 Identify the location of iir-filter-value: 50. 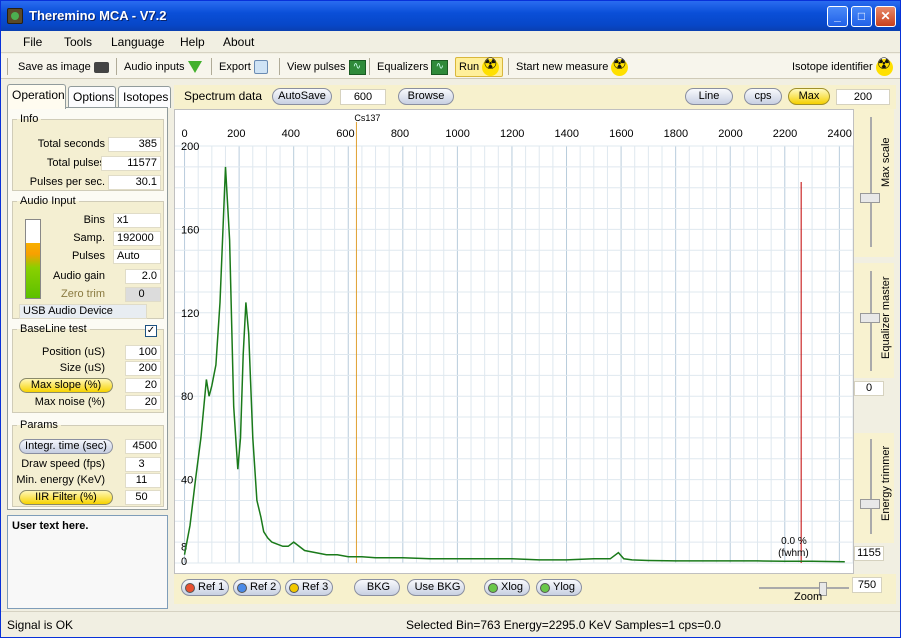
(143, 497).